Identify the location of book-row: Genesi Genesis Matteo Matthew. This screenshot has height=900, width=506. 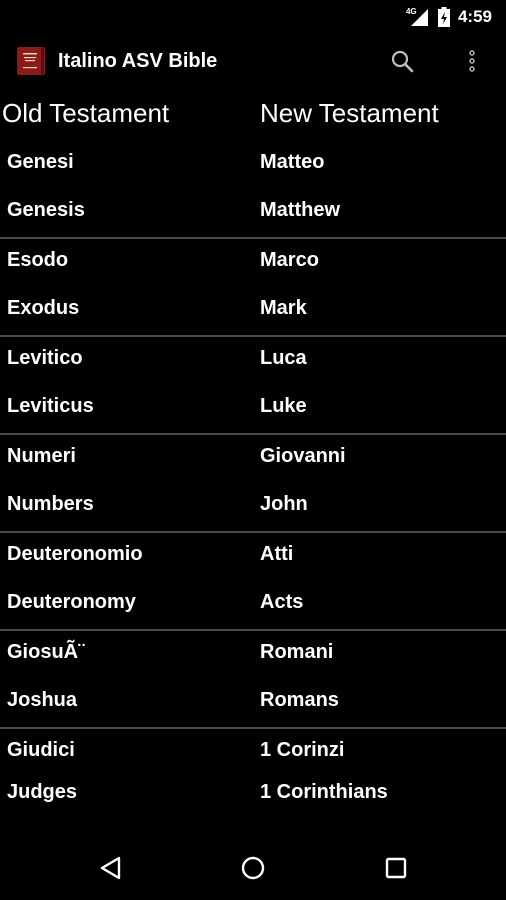
(253, 190).